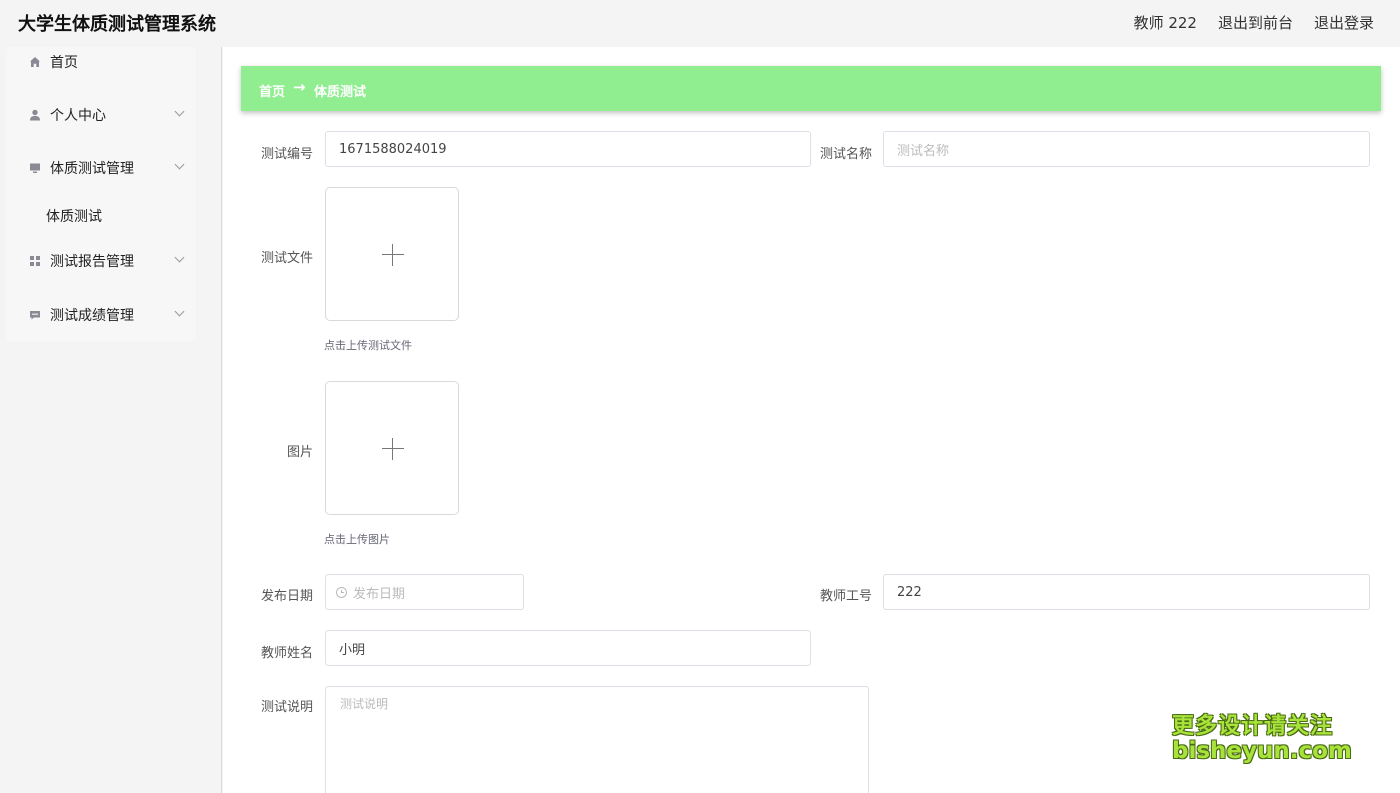 This screenshot has height=793, width=1400. I want to click on exit-to-front-link: 退出到前台, so click(1255, 22).